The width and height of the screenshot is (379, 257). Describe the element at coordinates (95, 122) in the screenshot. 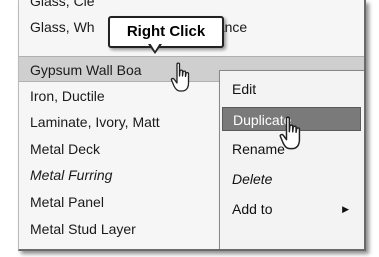

I see `list-item-label: Laminate, Ivory, Matt` at that location.